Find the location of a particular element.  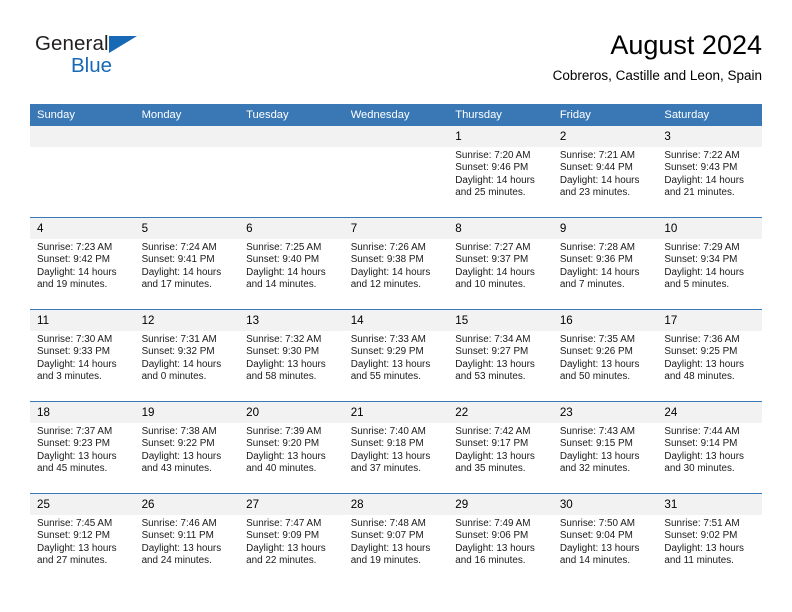

day-number: 14 is located at coordinates (396, 320).